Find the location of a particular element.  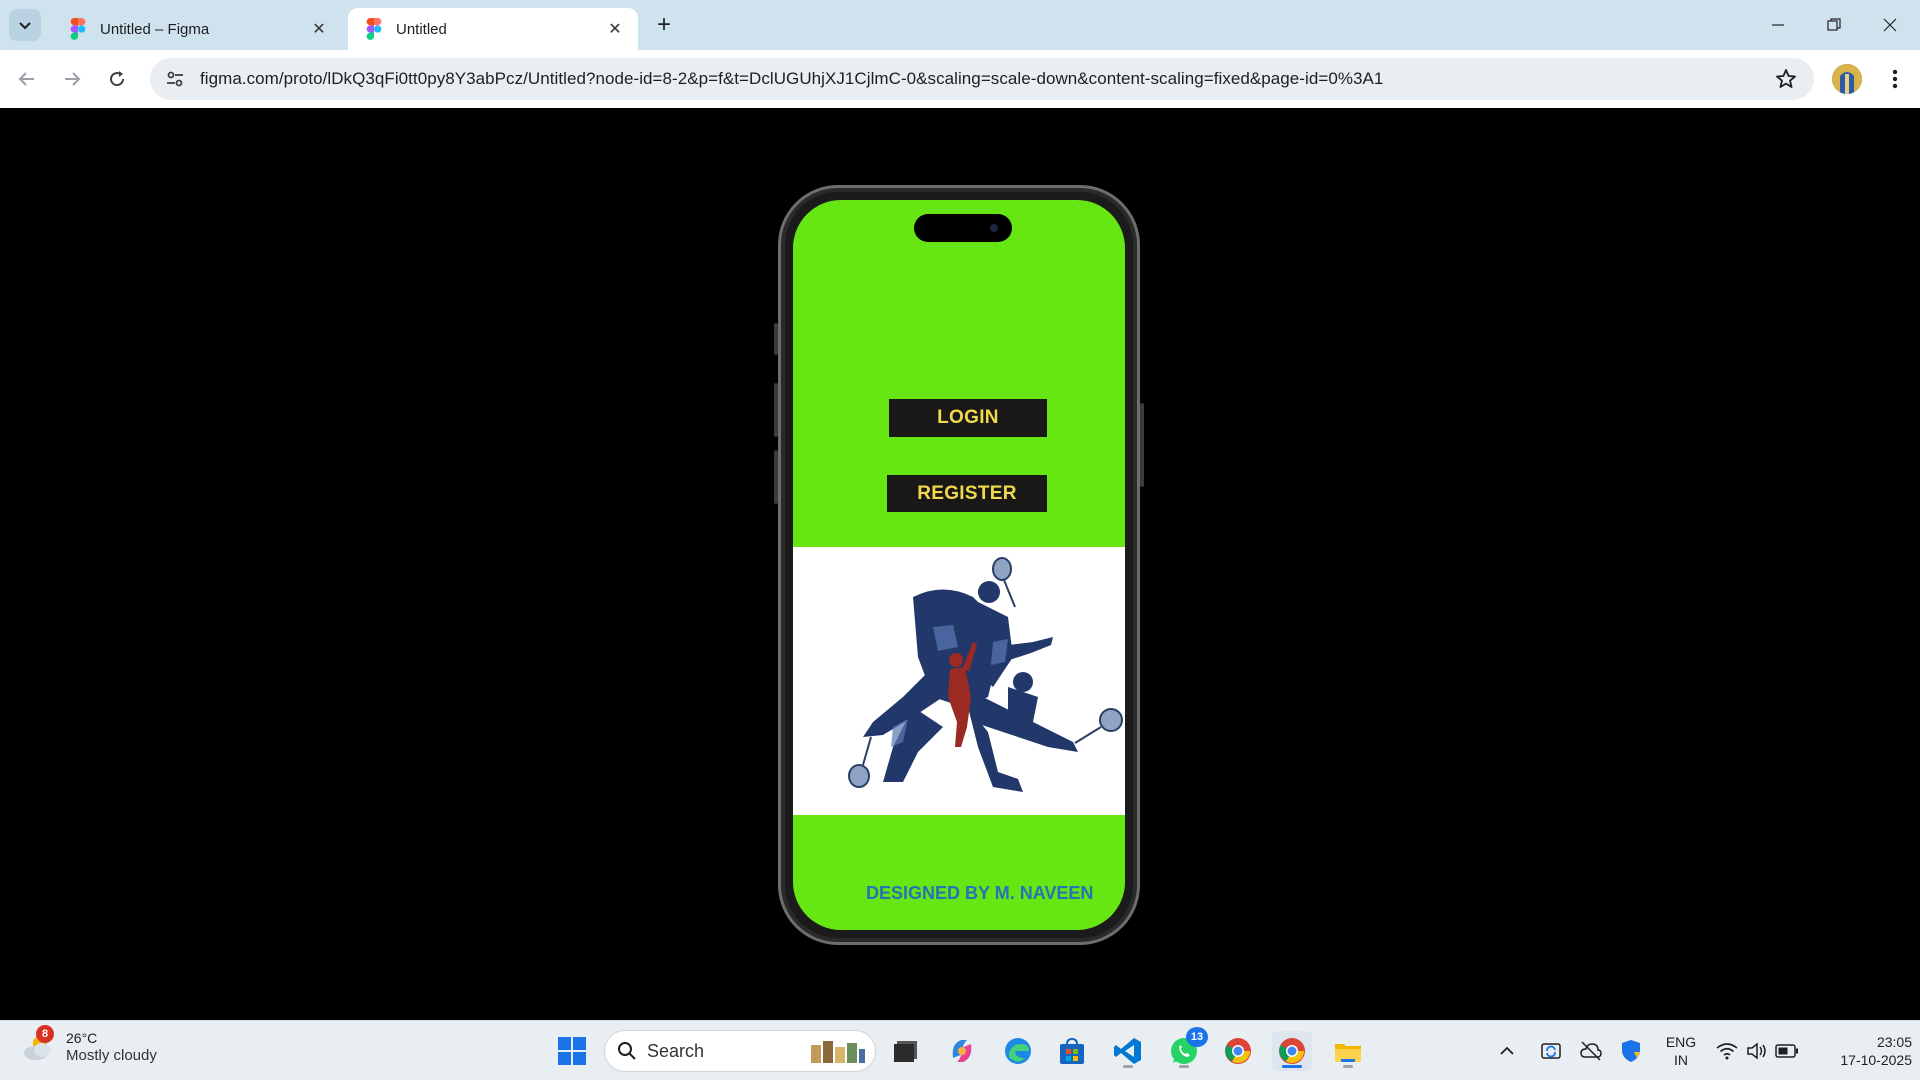

chevron-down-icon is located at coordinates (25, 26).